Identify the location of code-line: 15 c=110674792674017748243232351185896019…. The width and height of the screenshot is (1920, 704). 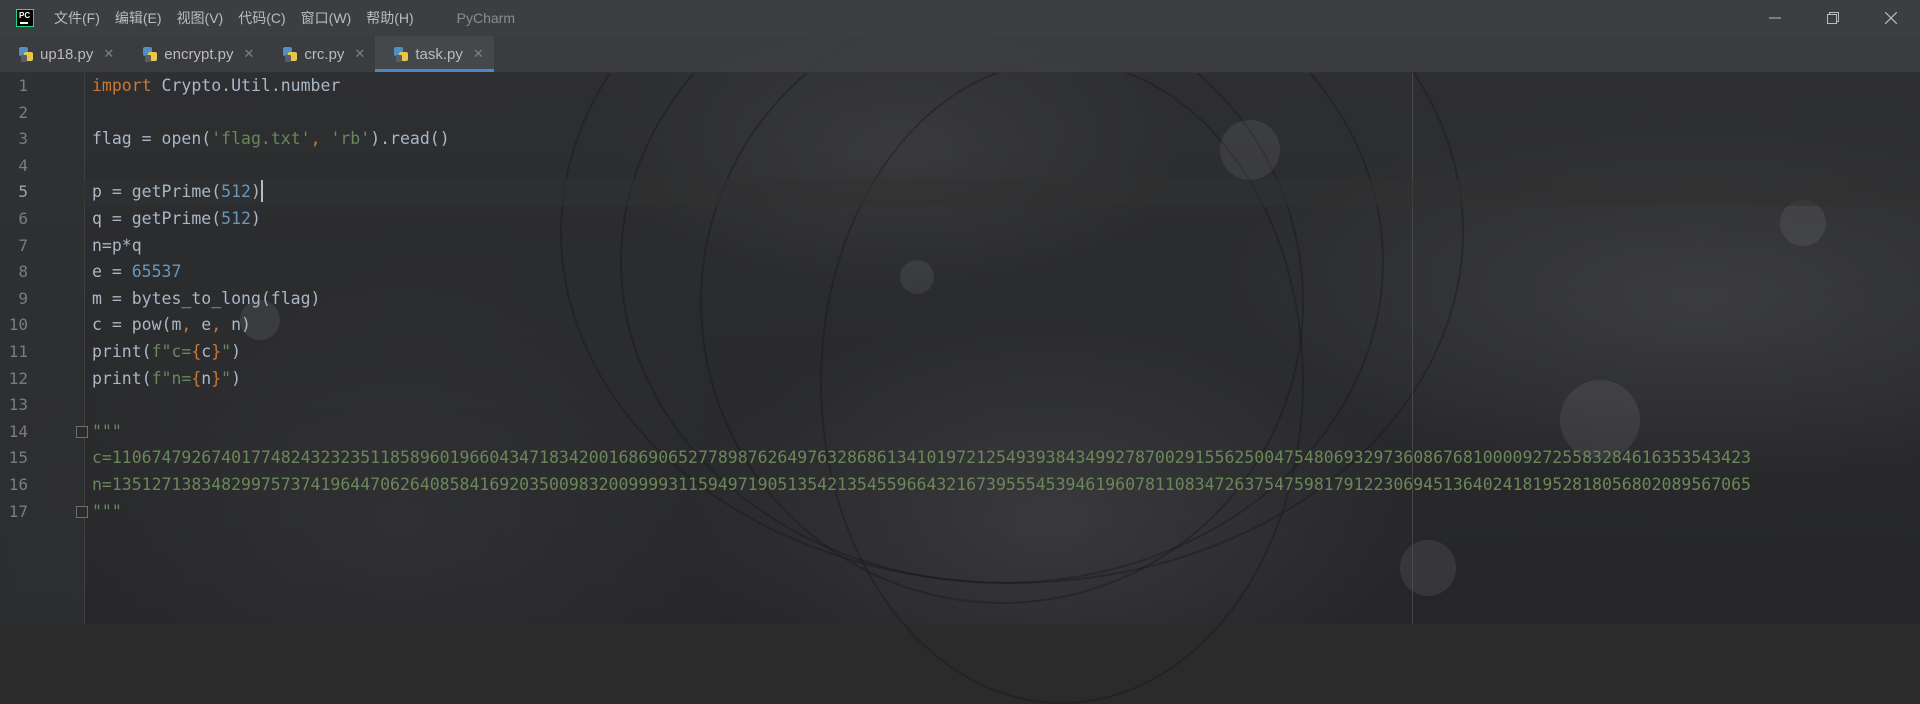
(960, 458).